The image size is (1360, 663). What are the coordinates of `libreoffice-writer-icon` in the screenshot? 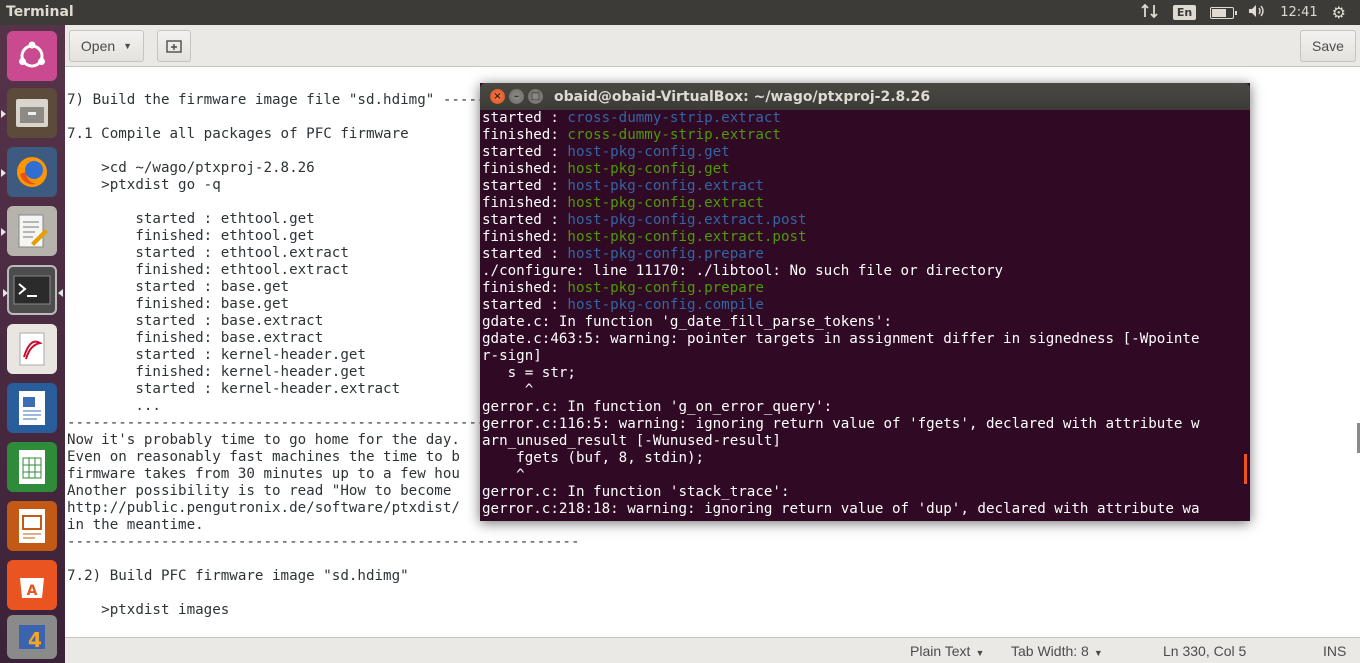 It's located at (32, 408).